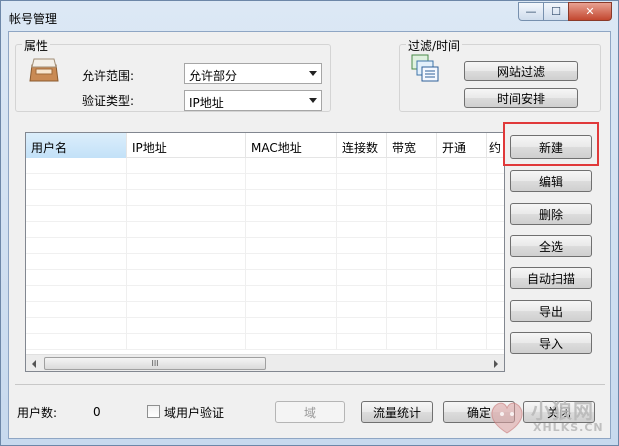 Image resolution: width=619 pixels, height=446 pixels. What do you see at coordinates (253, 100) in the screenshot?
I see `auth-type-select: IP地址` at bounding box center [253, 100].